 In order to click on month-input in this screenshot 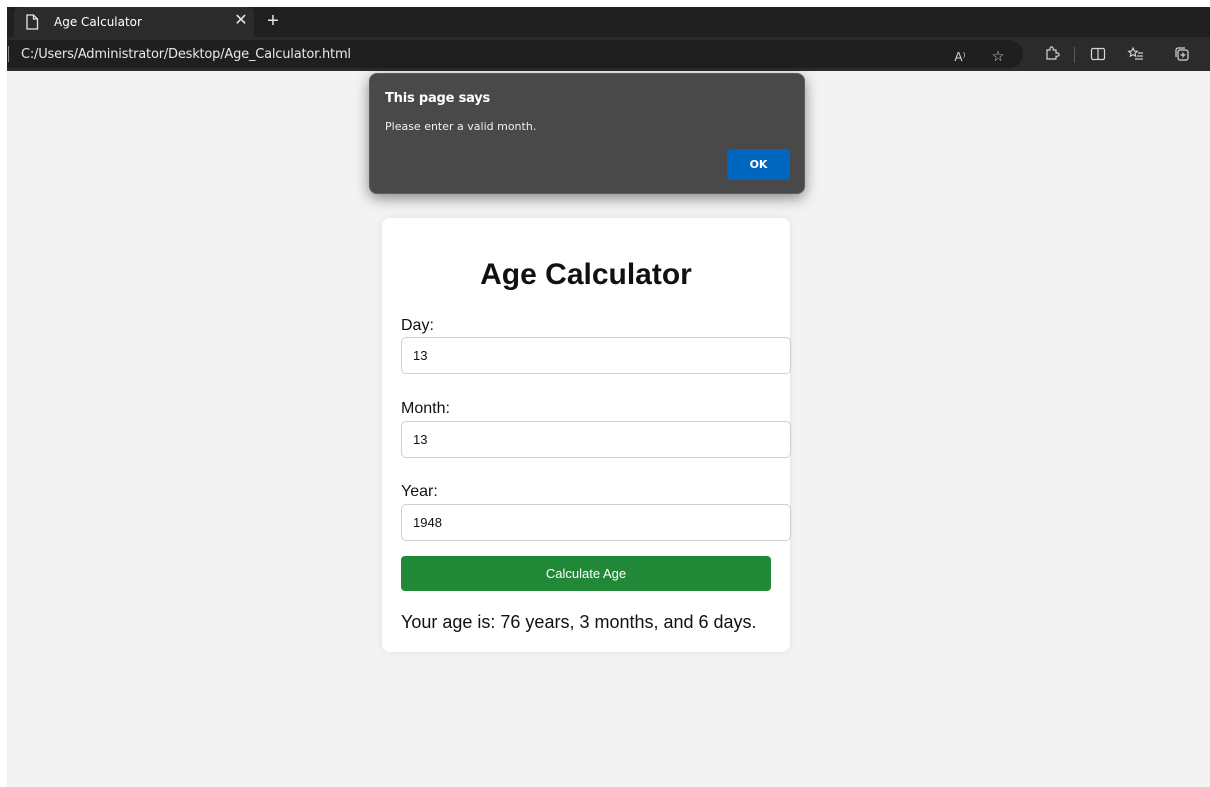, I will do `click(596, 439)`.